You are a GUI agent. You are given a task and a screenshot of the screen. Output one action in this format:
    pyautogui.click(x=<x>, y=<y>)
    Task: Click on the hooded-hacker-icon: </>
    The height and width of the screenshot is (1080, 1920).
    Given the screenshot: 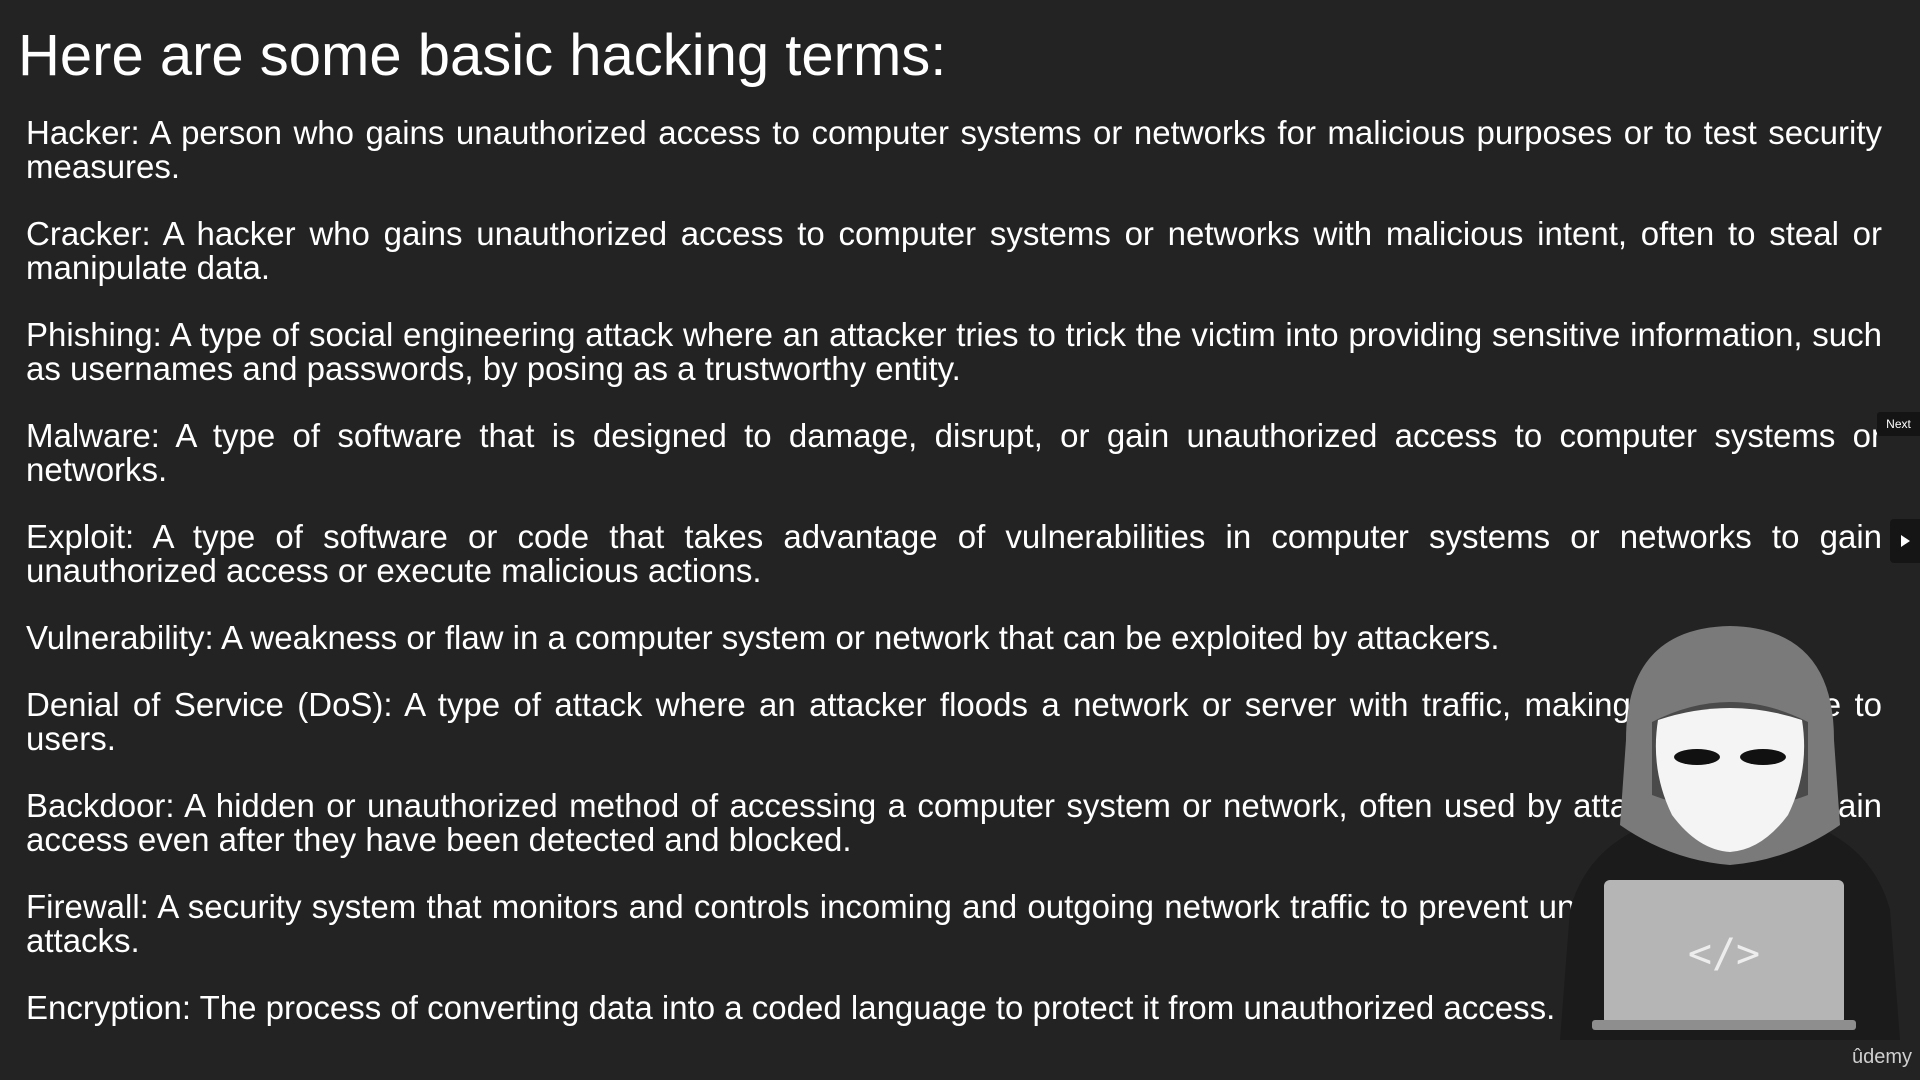 What is the action you would take?
    pyautogui.click(x=1730, y=833)
    